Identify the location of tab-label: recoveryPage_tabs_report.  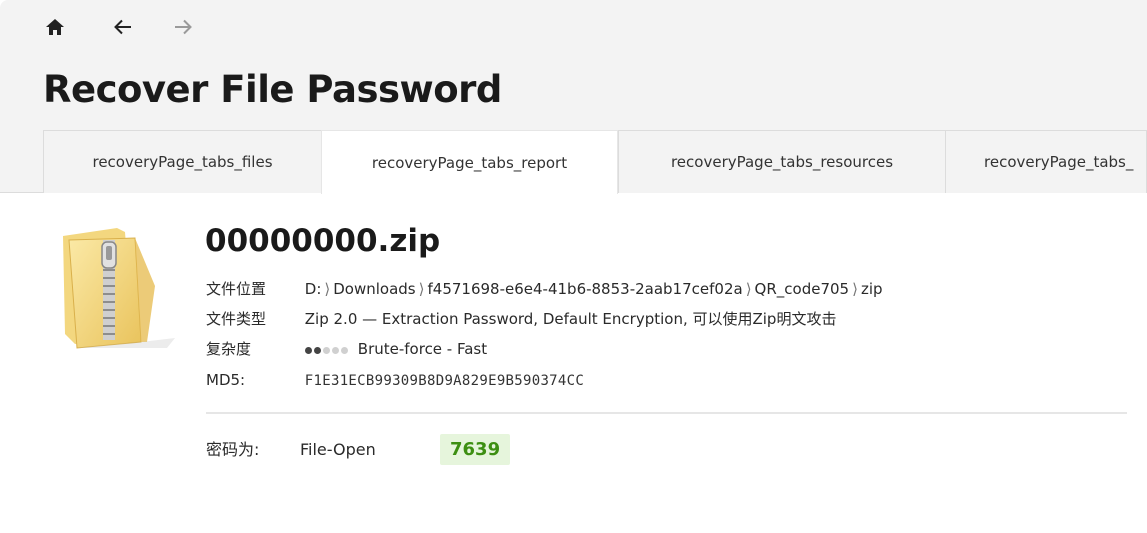
(469, 162).